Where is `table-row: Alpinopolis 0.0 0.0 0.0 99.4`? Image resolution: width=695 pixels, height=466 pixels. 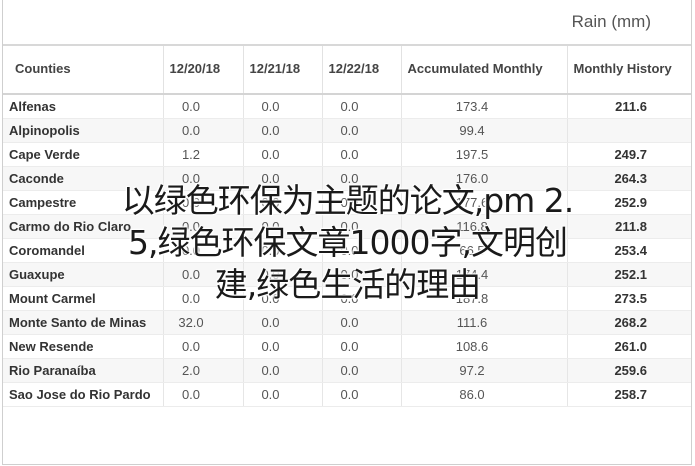 table-row: Alpinopolis 0.0 0.0 0.0 99.4 is located at coordinates (347, 130).